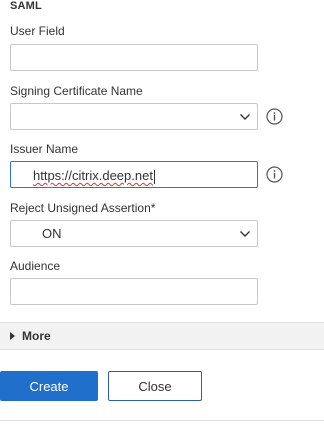 The width and height of the screenshot is (324, 429). I want to click on signing-certificate-name-label: Signing Certificate Name, so click(76, 91).